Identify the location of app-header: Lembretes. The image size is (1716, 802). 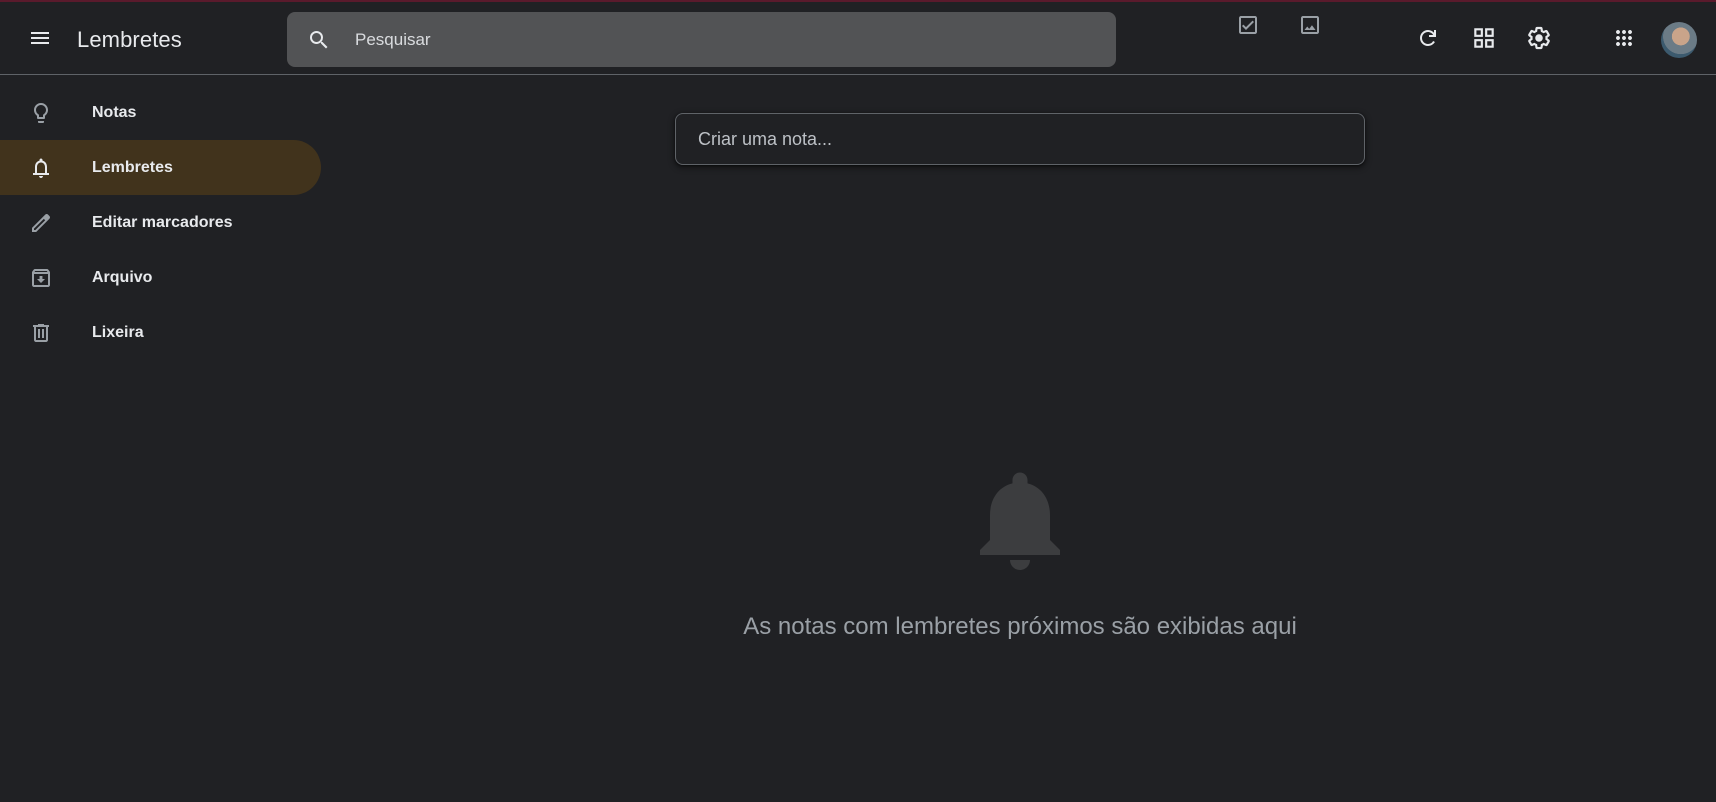
(858, 38).